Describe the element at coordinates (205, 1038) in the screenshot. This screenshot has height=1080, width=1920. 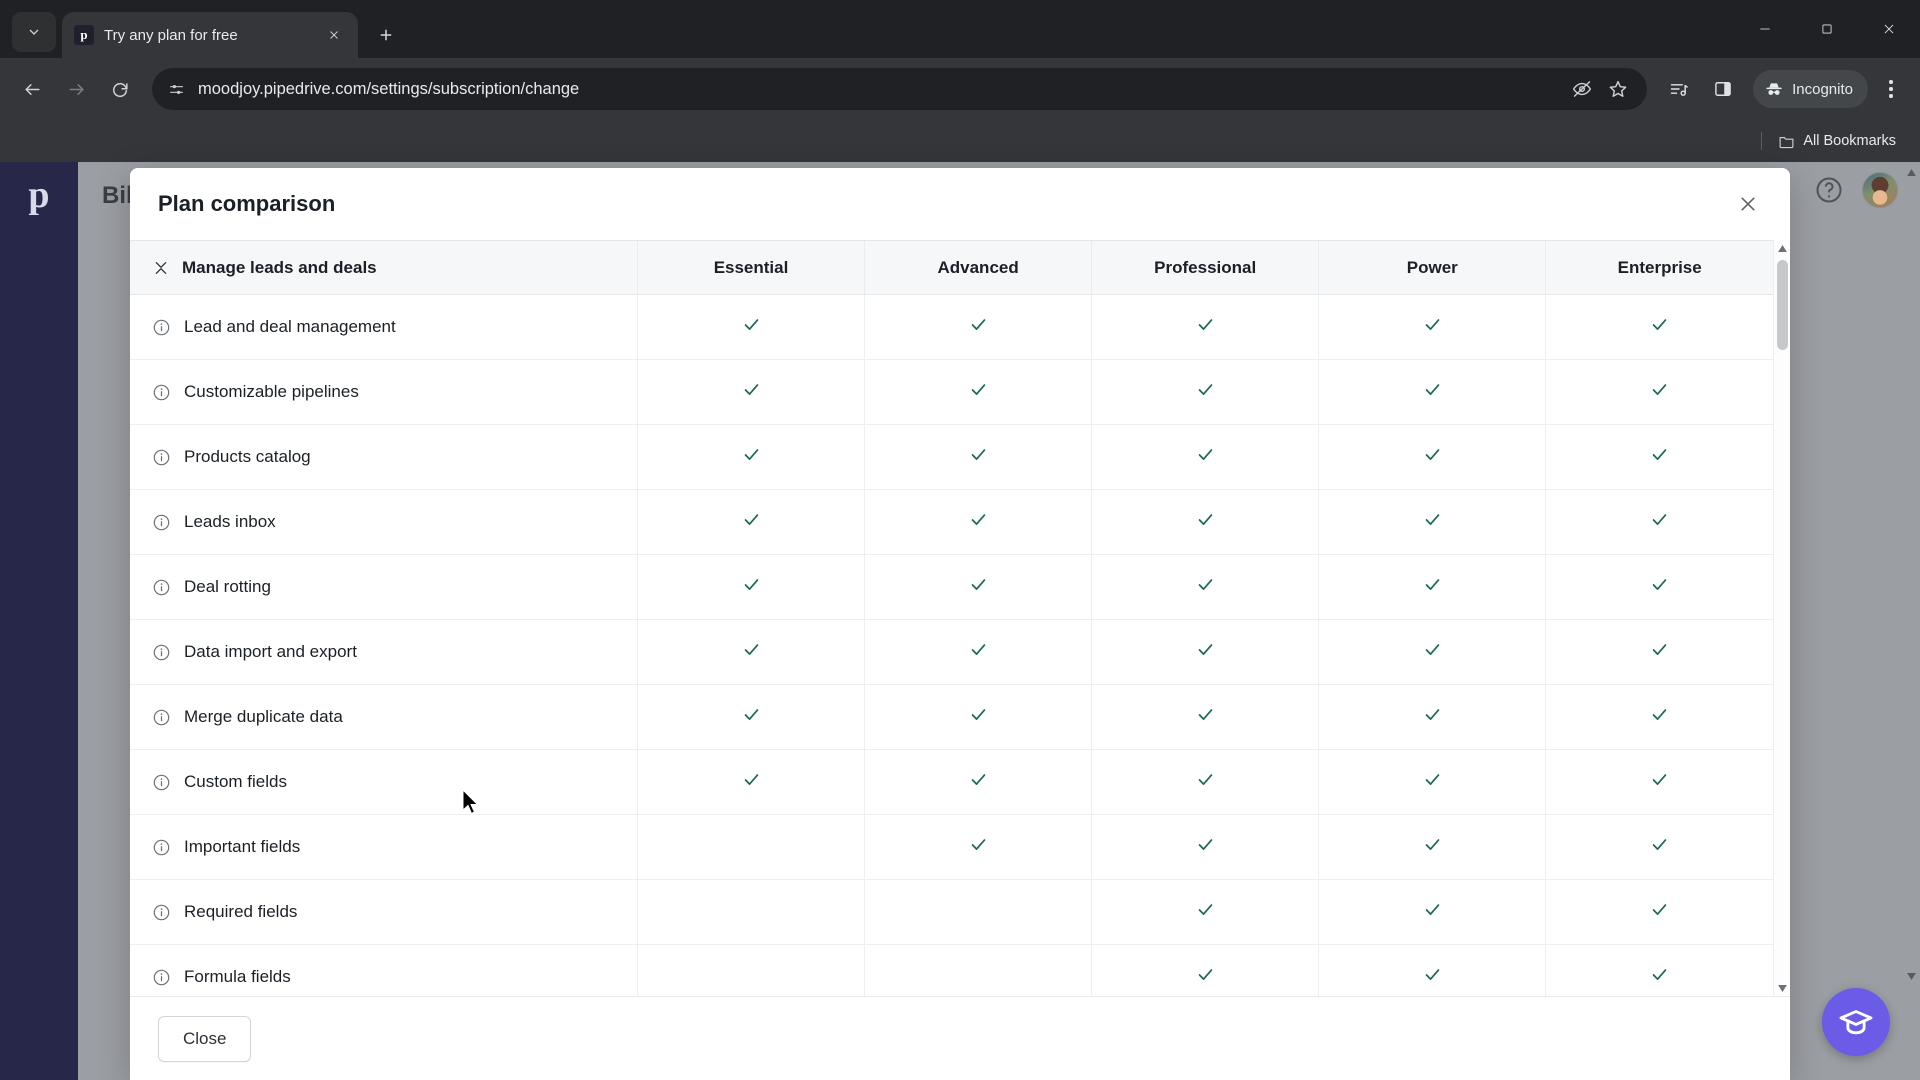
I see `close-button: Close` at that location.